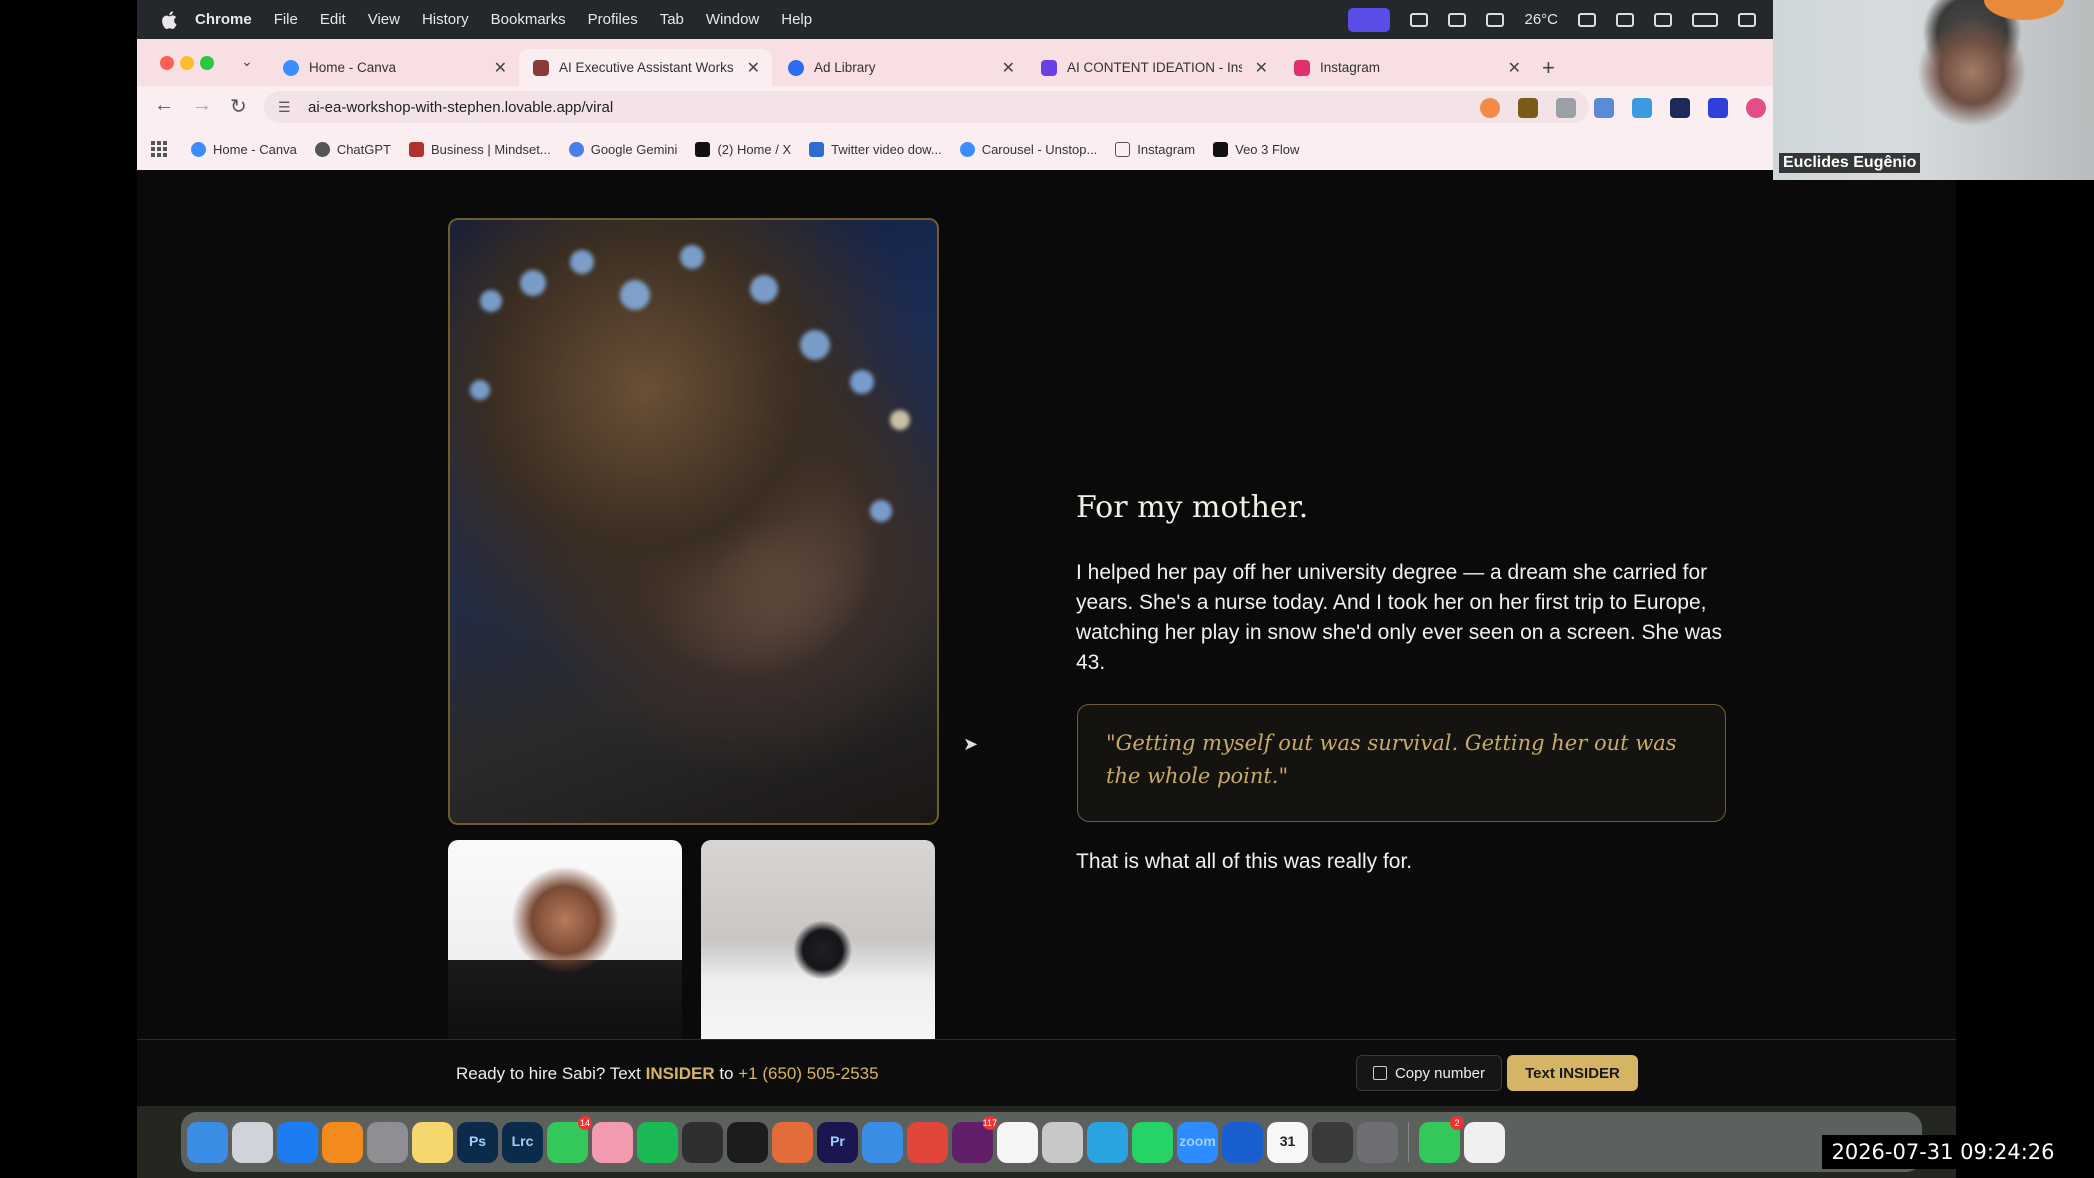 The image size is (2094, 1178). I want to click on copy-number-button: Copy number, so click(1429, 1073).